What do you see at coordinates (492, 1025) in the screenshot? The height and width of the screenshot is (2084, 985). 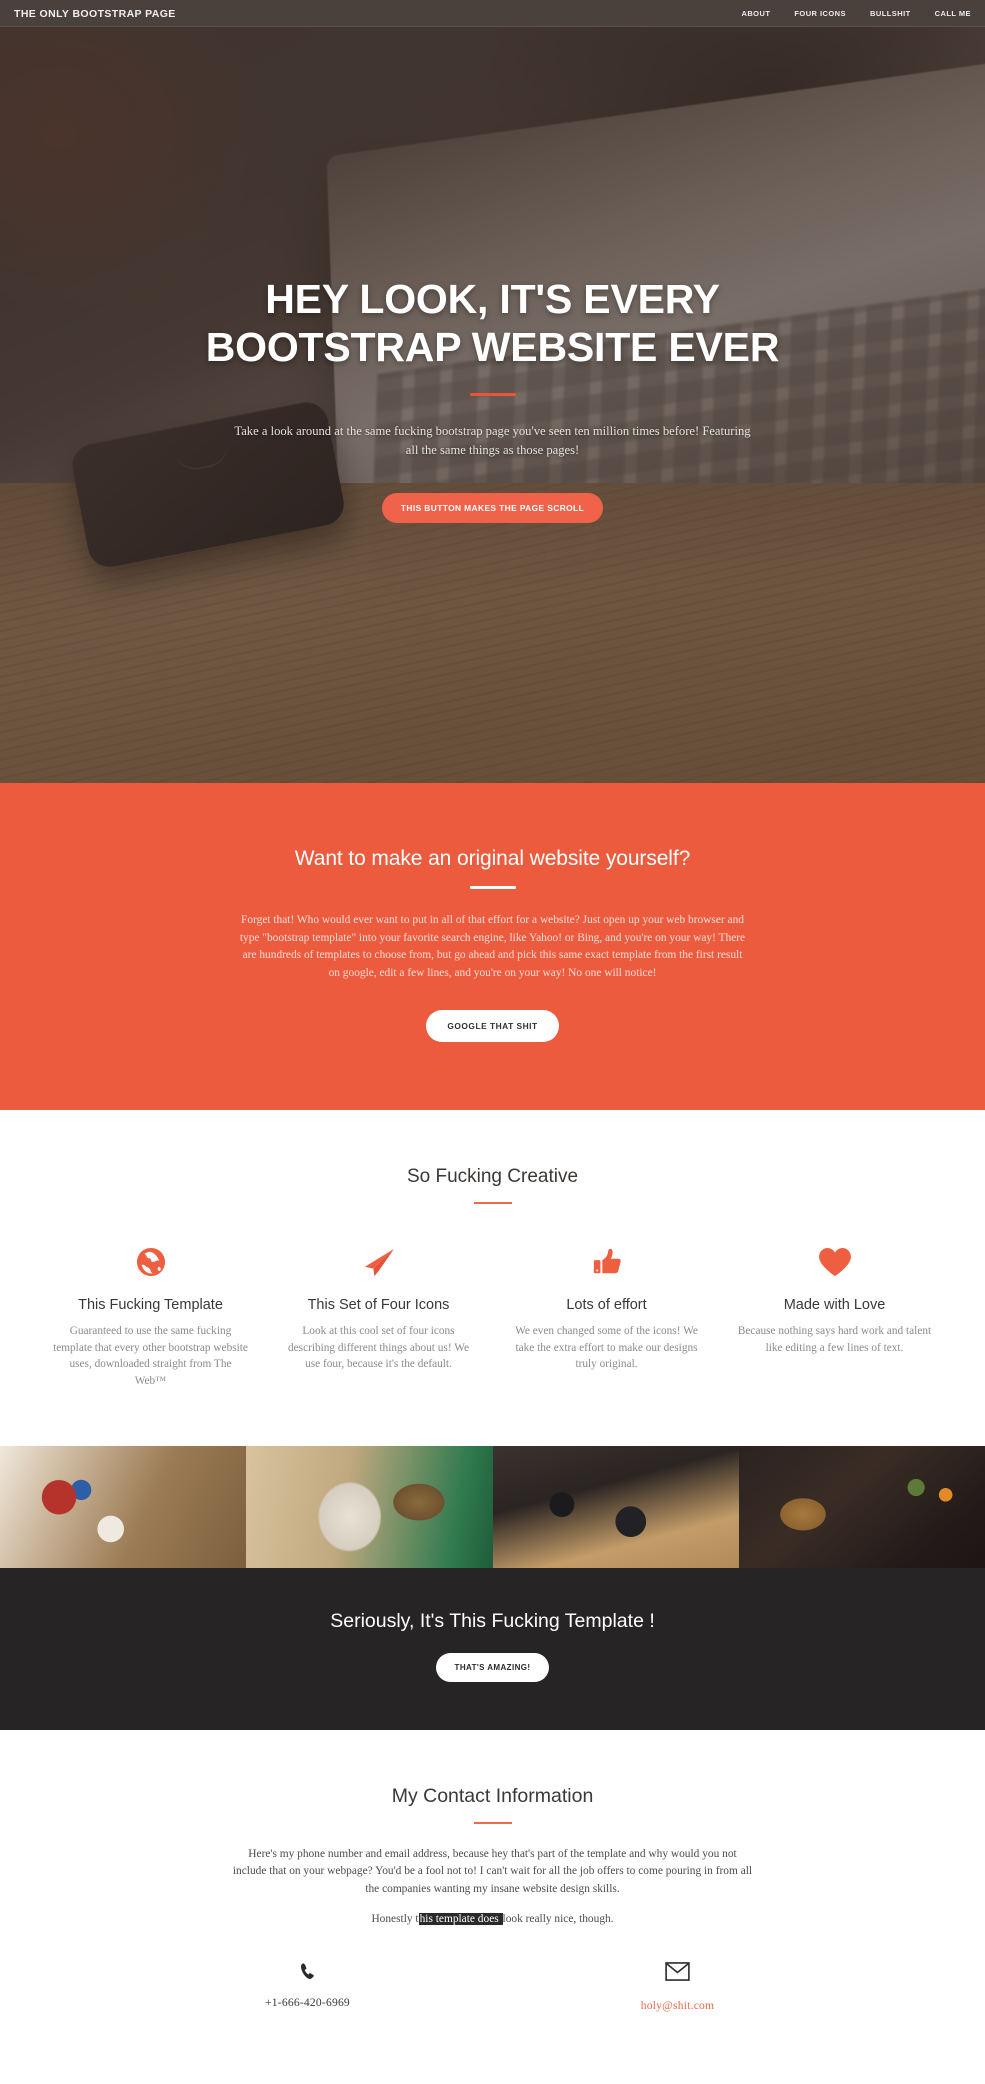 I see `google-that-shit-button: GOOGLE THAT SHIT` at bounding box center [492, 1025].